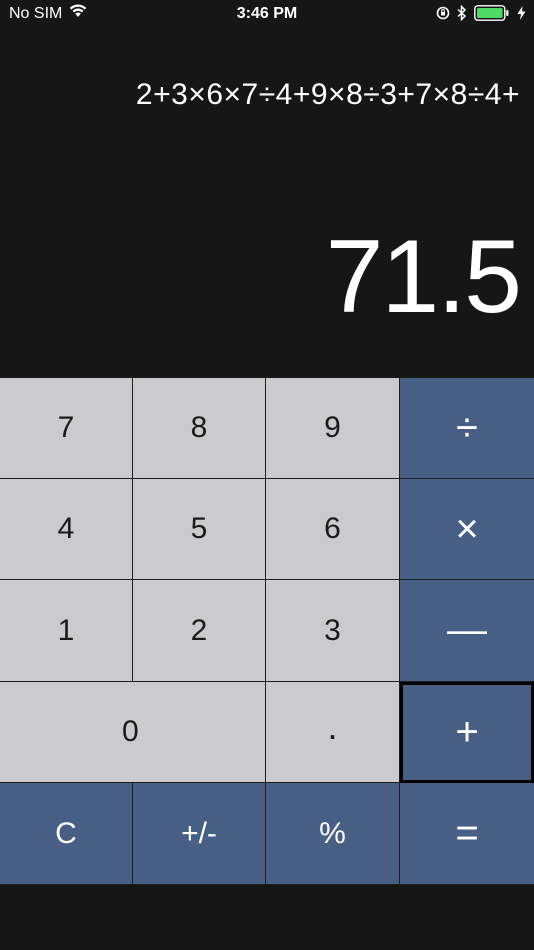 This screenshot has height=950, width=534. Describe the element at coordinates (199, 834) in the screenshot. I see `sign-toggle-button: +/-` at that location.